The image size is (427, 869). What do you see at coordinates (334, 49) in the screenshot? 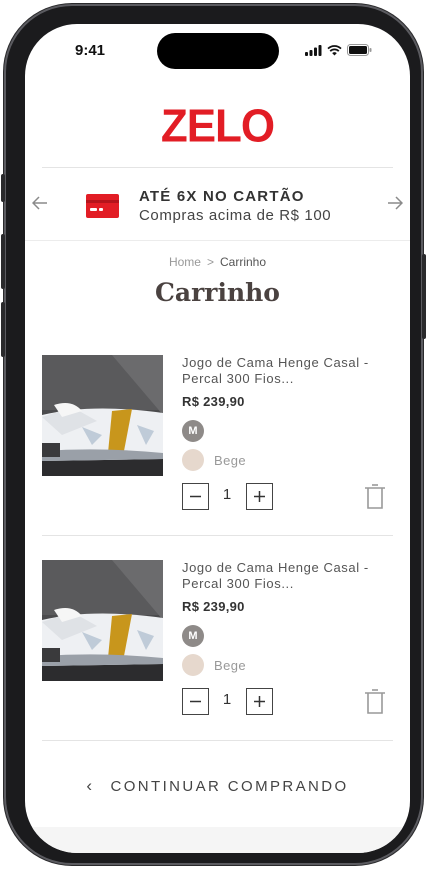
I see `wifi-icon` at bounding box center [334, 49].